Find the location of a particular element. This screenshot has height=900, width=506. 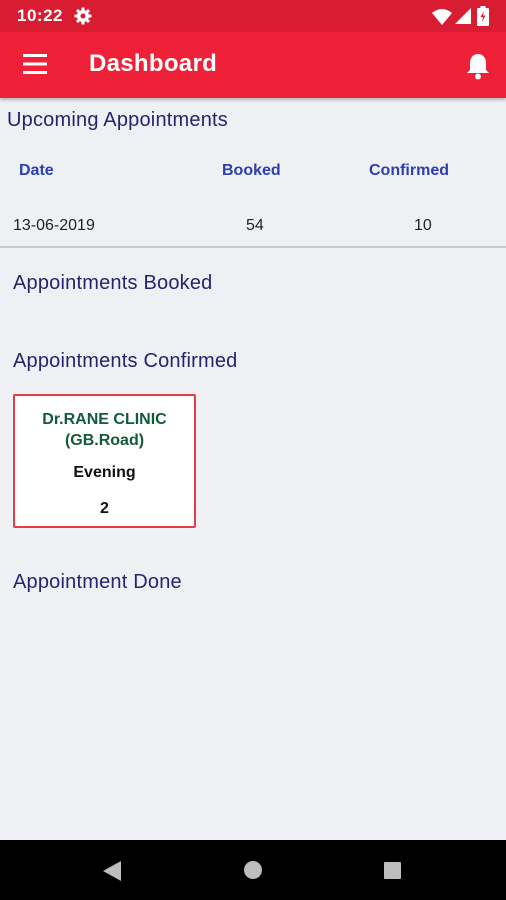

appointments-booked-title: Appointments Booked is located at coordinates (113, 283).